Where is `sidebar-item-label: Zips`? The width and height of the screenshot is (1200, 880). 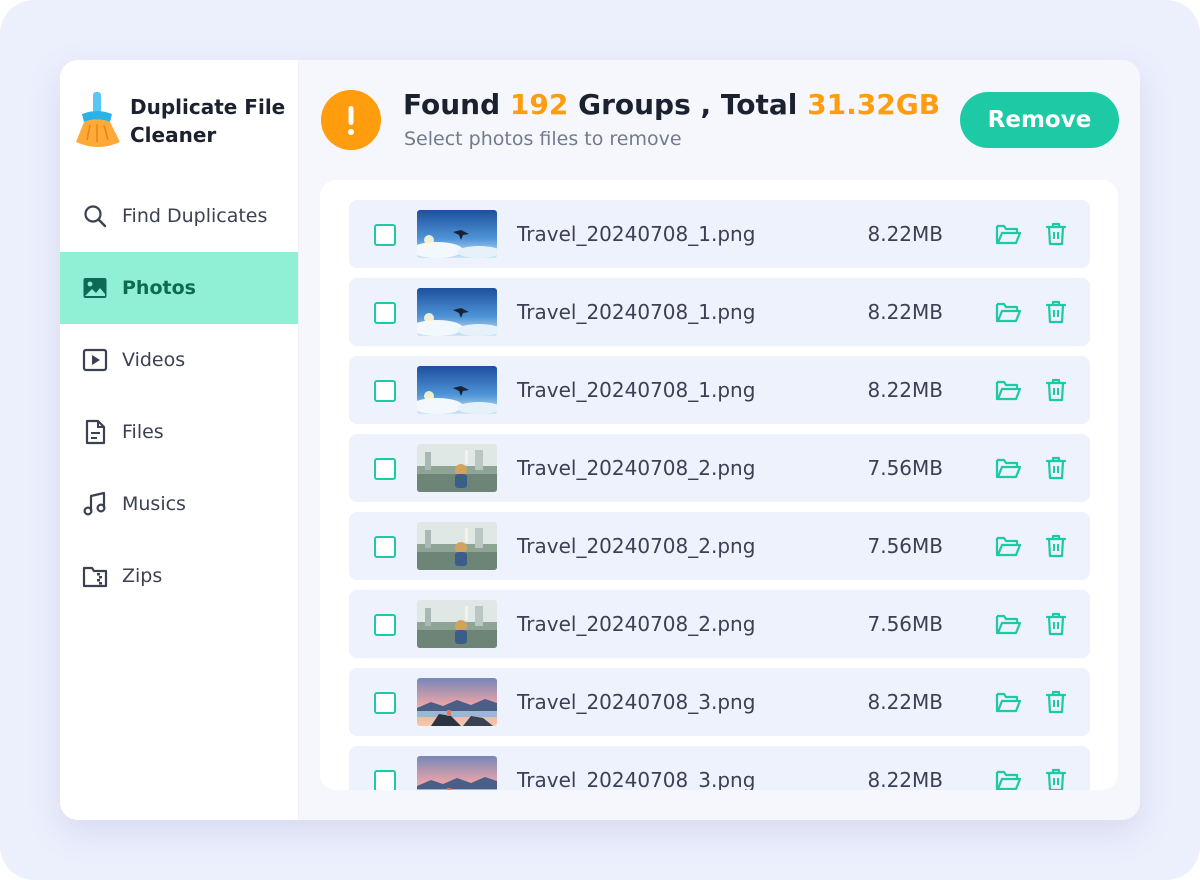
sidebar-item-label: Zips is located at coordinates (142, 576).